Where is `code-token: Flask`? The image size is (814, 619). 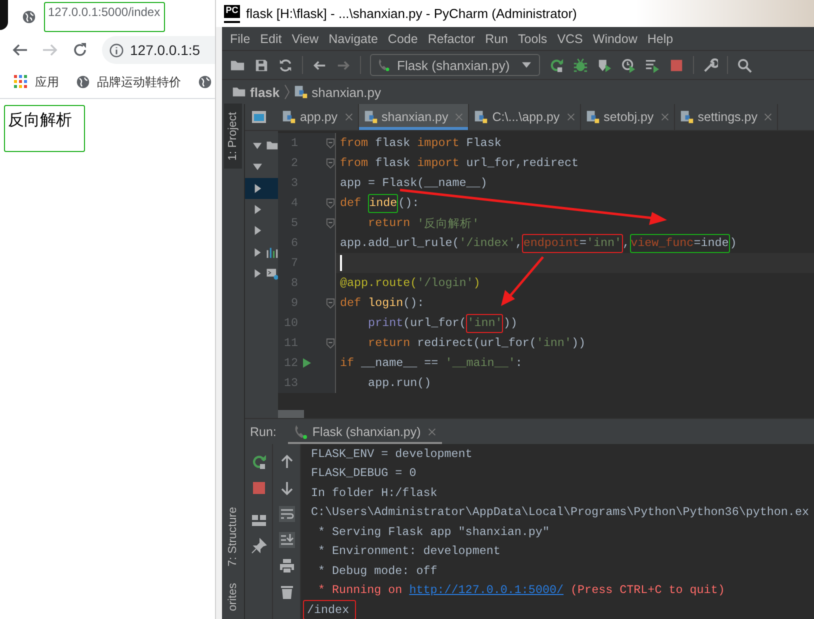 code-token: Flask is located at coordinates (483, 143).